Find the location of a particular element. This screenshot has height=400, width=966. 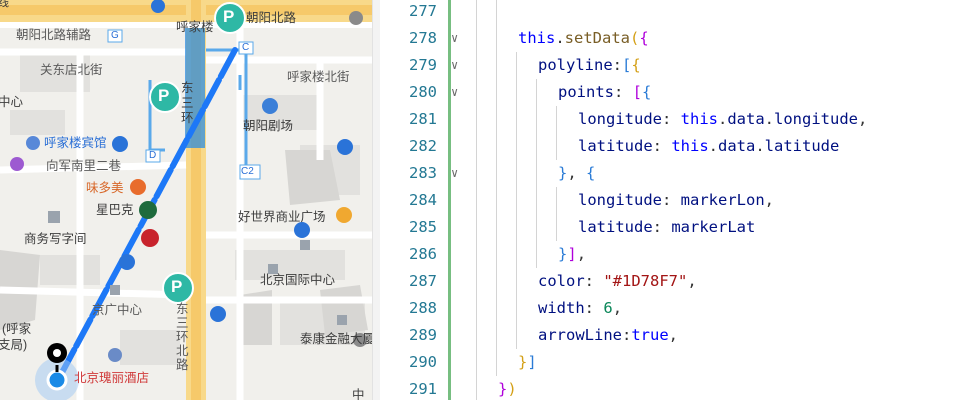

line-number: 280 is located at coordinates (423, 92).